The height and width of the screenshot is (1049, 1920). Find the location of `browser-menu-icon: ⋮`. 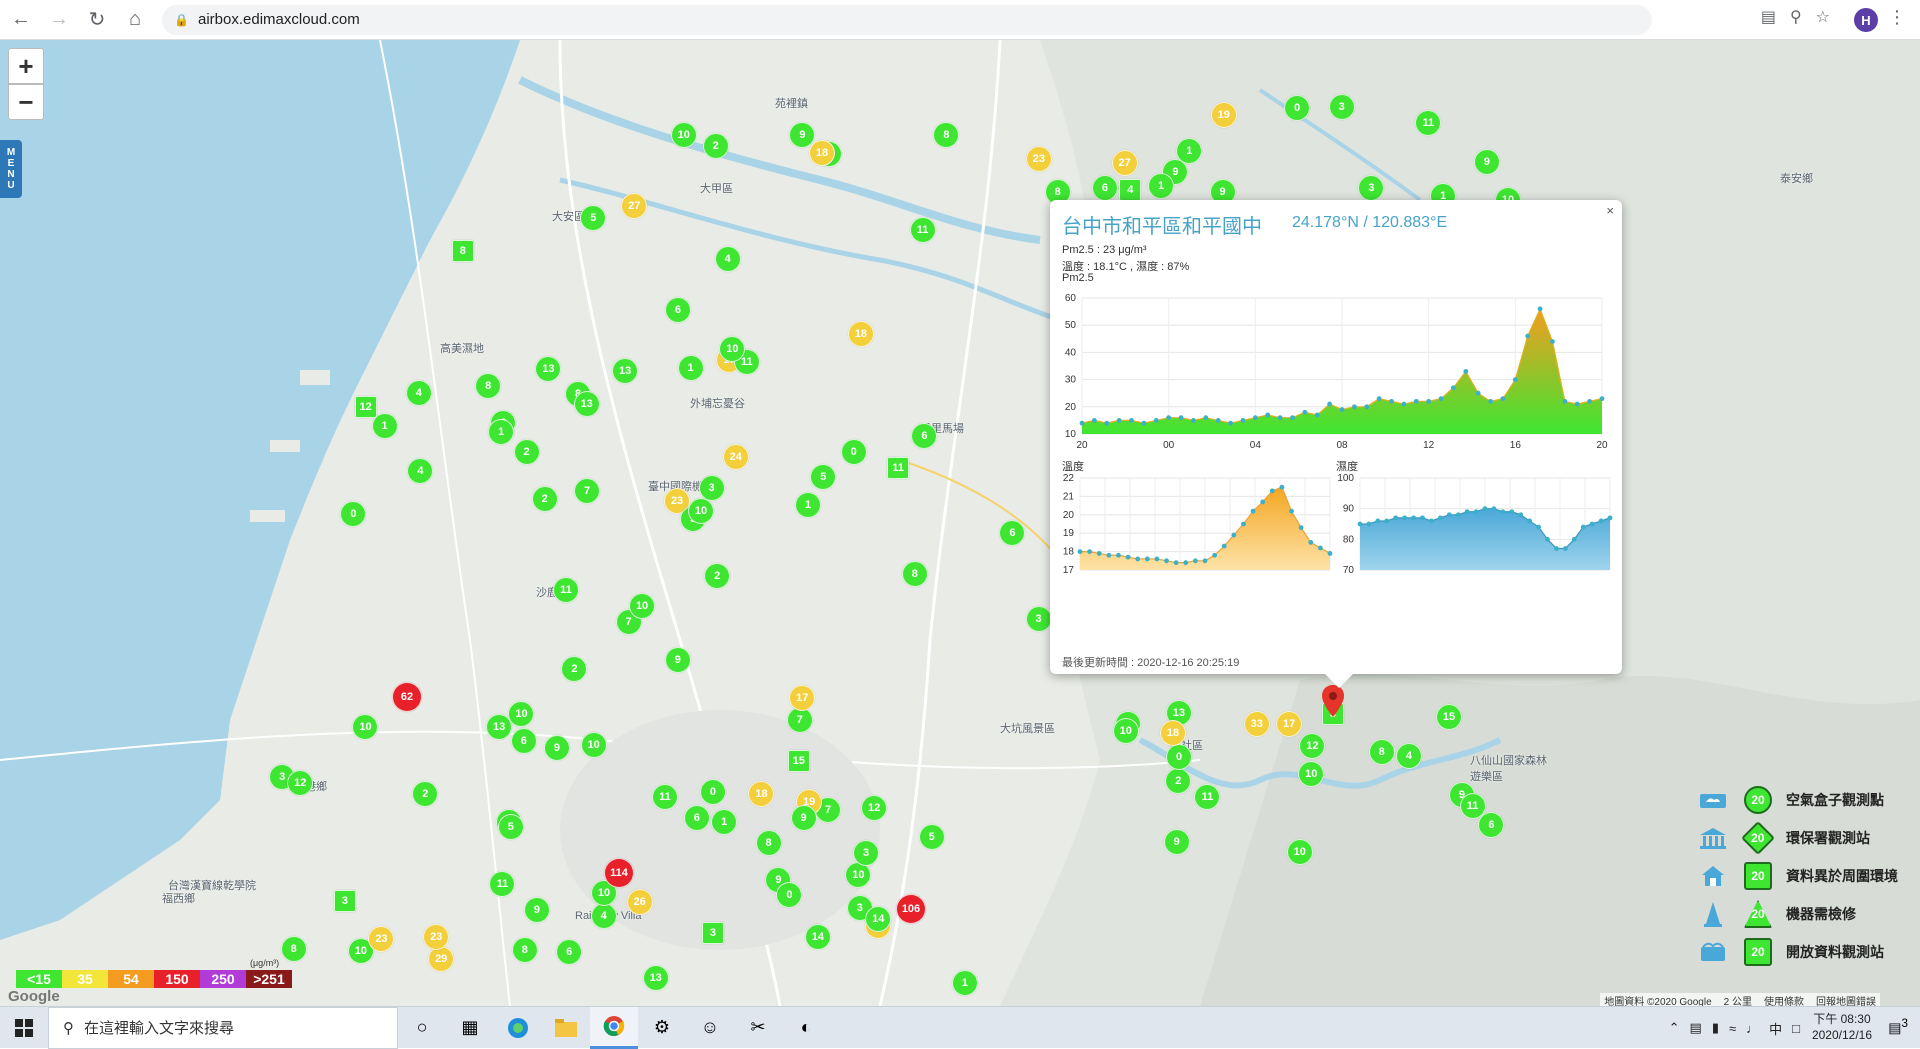

browser-menu-icon: ⋮ is located at coordinates (1897, 17).